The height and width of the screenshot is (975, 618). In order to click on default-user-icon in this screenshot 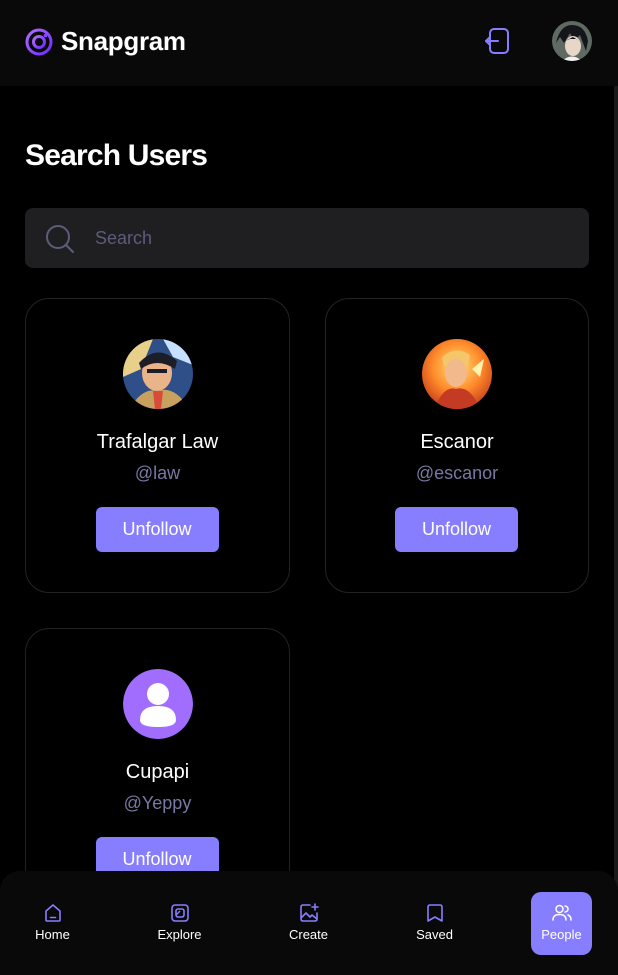, I will do `click(157, 704)`.